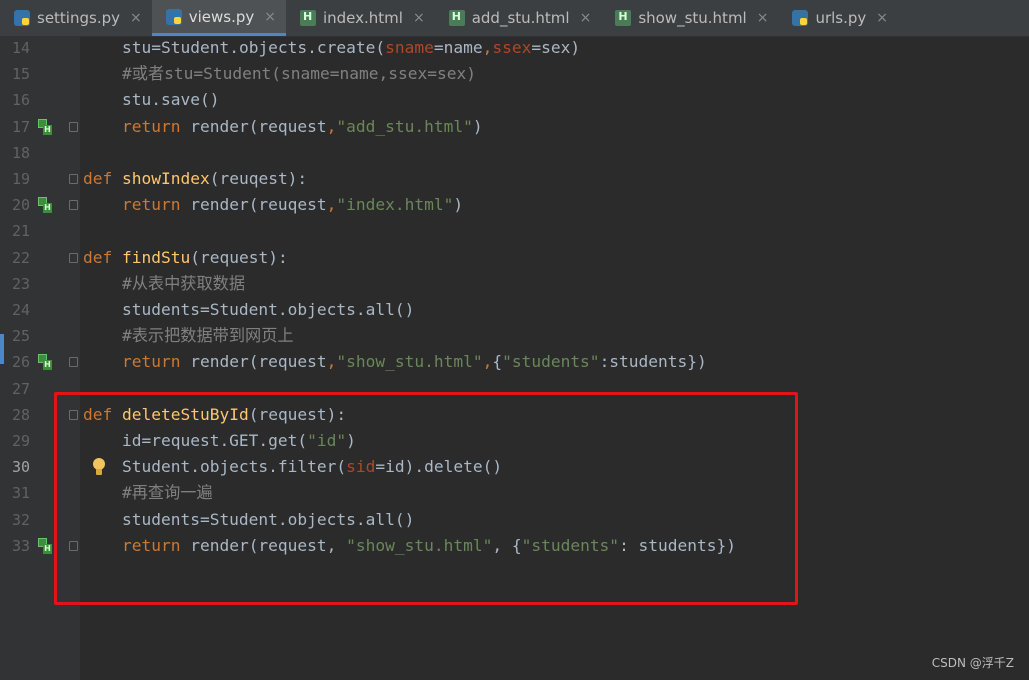 This screenshot has height=680, width=1029. What do you see at coordinates (20, 414) in the screenshot?
I see `line-number: 28` at bounding box center [20, 414].